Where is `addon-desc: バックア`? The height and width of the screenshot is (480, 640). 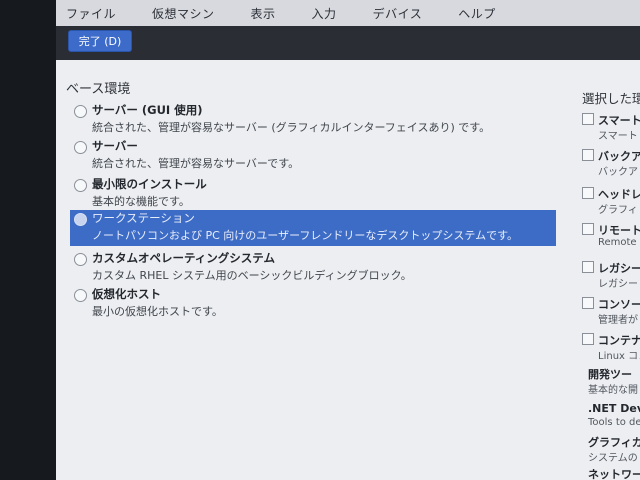
addon-desc: バックア is located at coordinates (618, 172).